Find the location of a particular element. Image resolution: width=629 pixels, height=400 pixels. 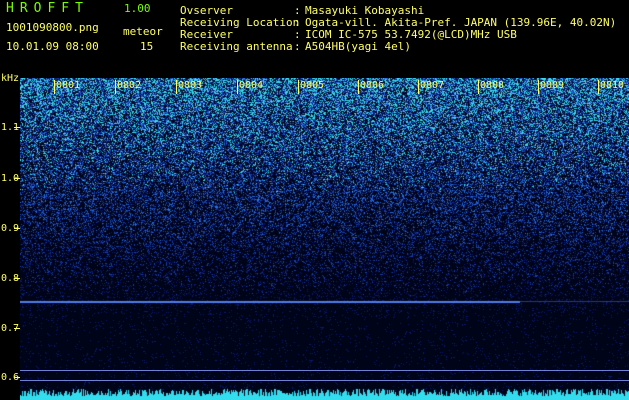

x-tick-label: 0802 is located at coordinates (129, 85).